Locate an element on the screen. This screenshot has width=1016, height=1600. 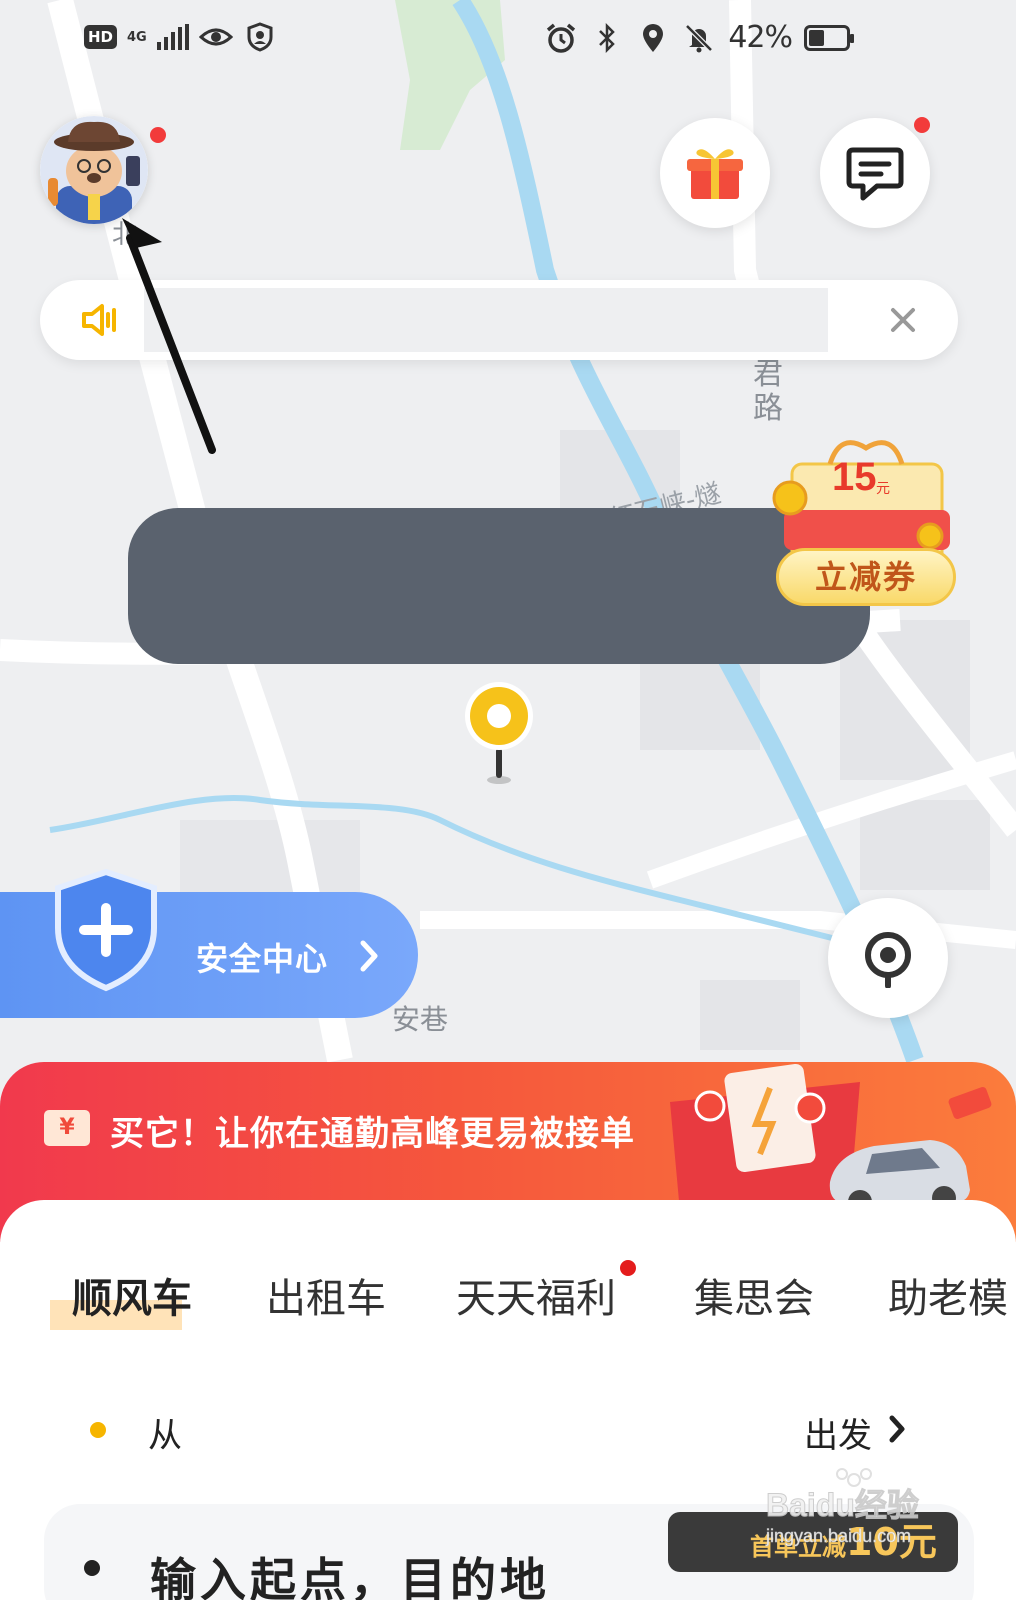
alarm-icon is located at coordinates (561, 38).